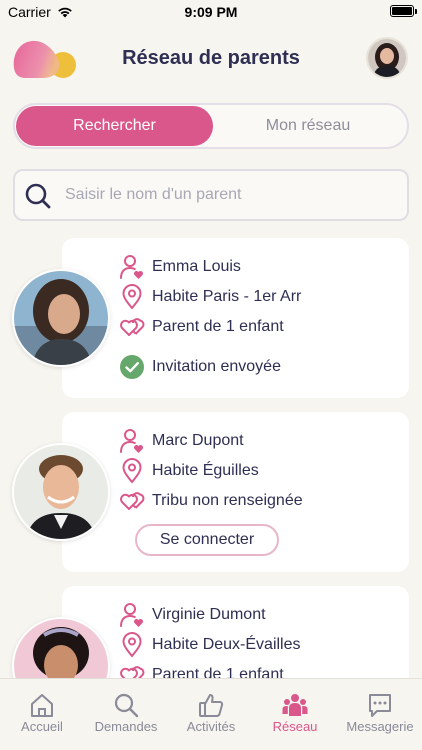 Image resolution: width=422 pixels, height=750 pixels. What do you see at coordinates (226, 644) in the screenshot?
I see `parent-location: Habite Deux-Évailles` at bounding box center [226, 644].